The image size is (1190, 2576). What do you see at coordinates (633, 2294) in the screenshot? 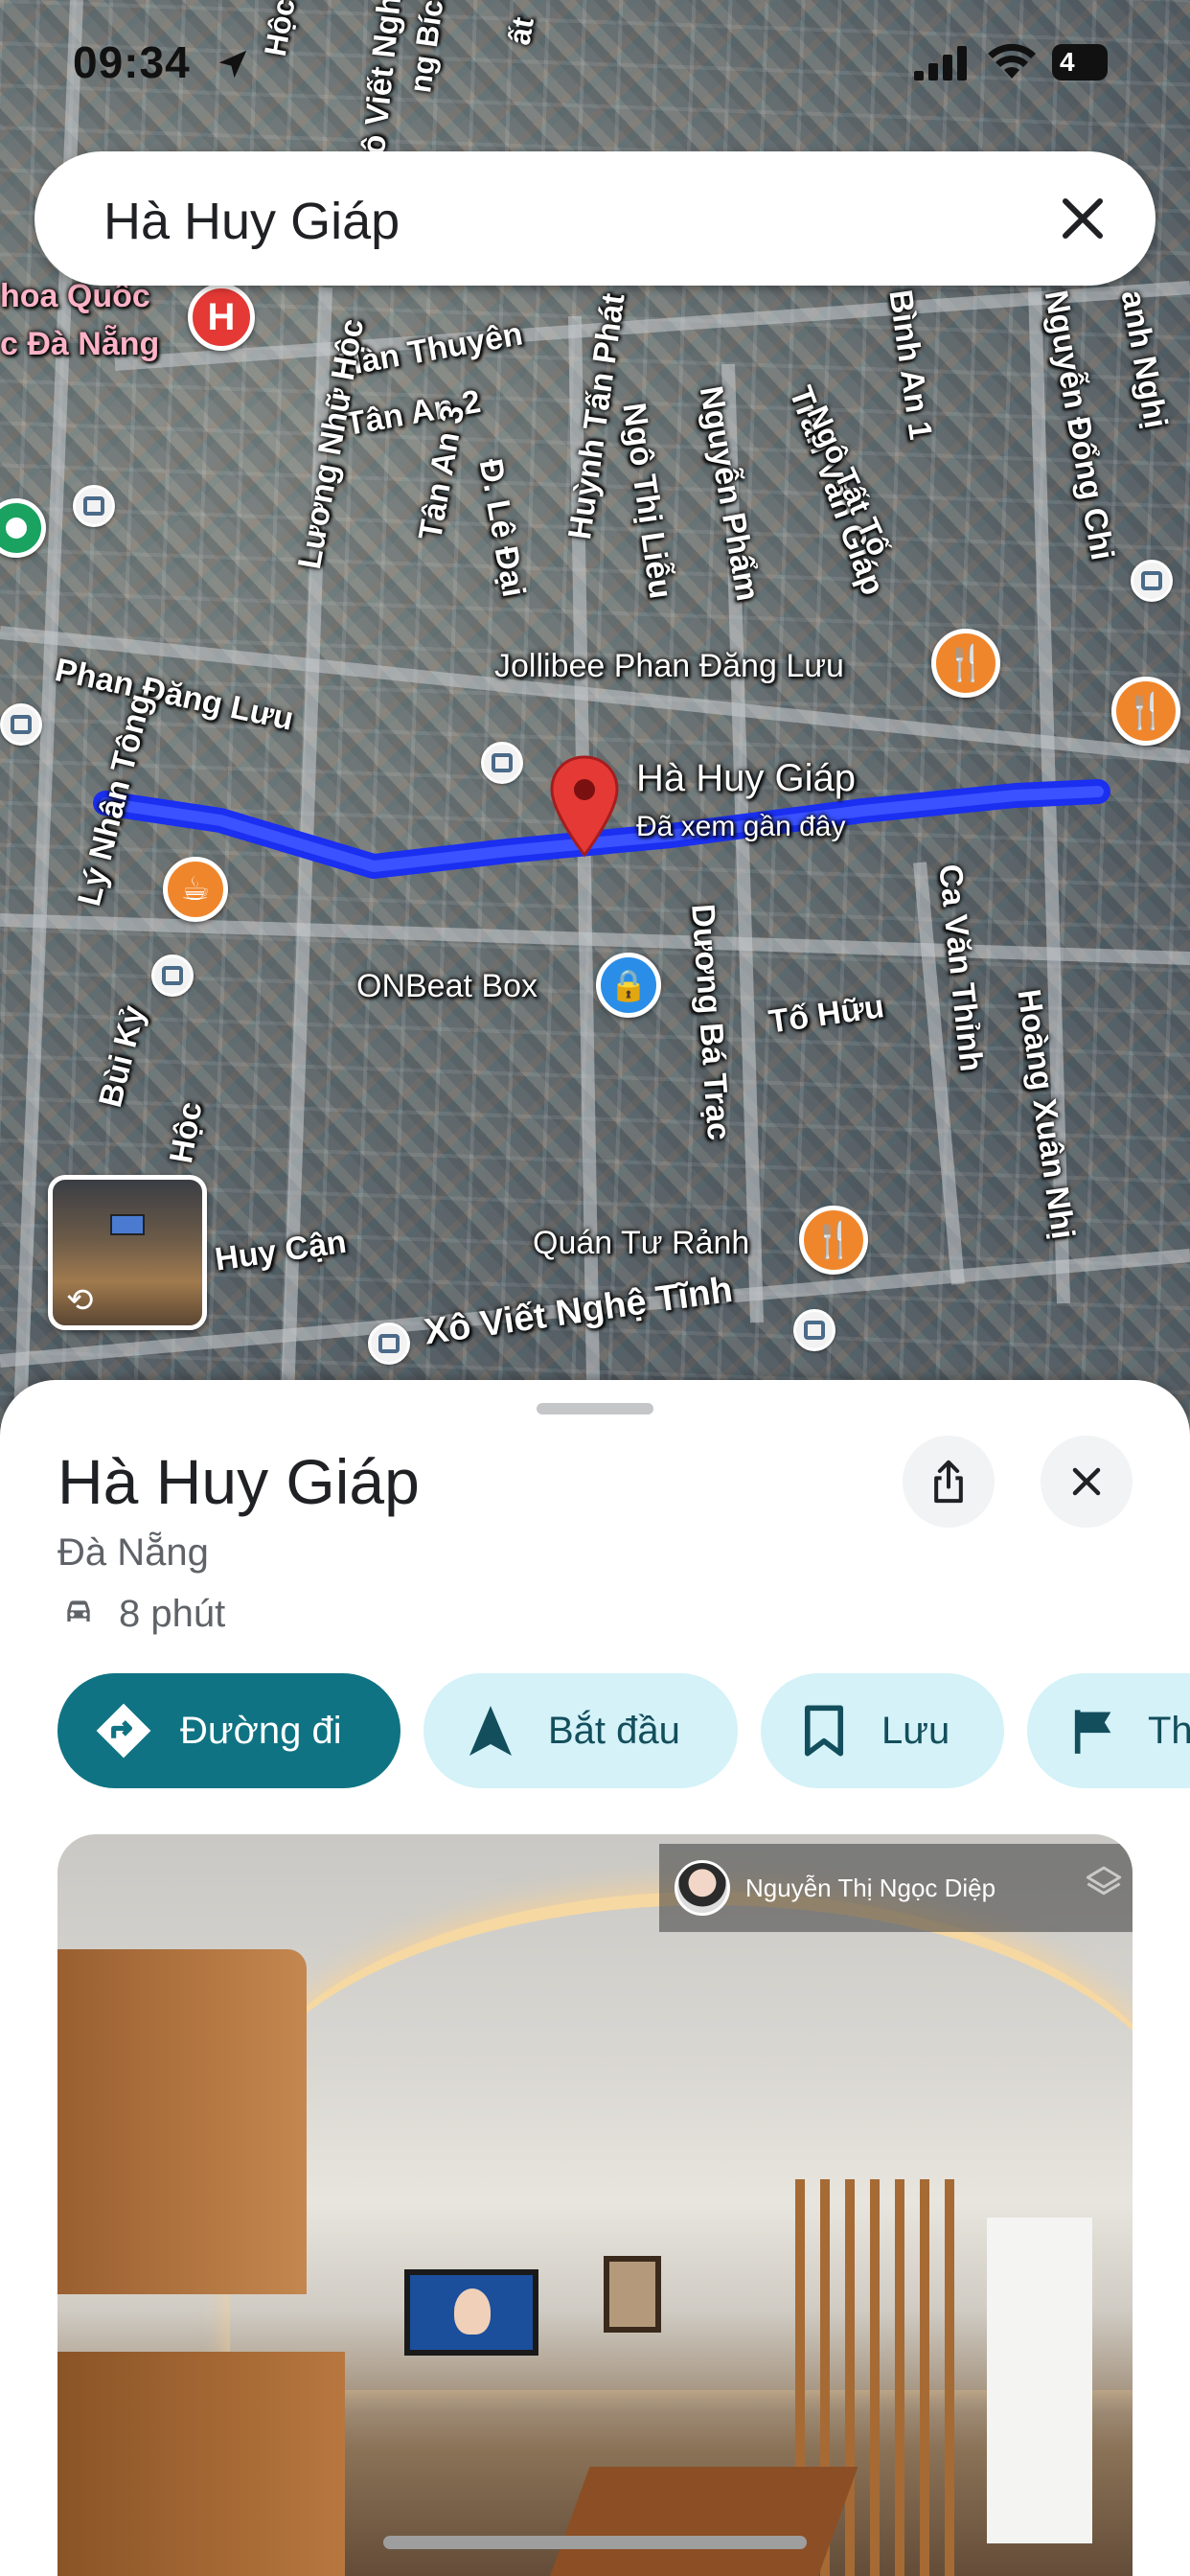
I see `photo-frame-detail` at bounding box center [633, 2294].